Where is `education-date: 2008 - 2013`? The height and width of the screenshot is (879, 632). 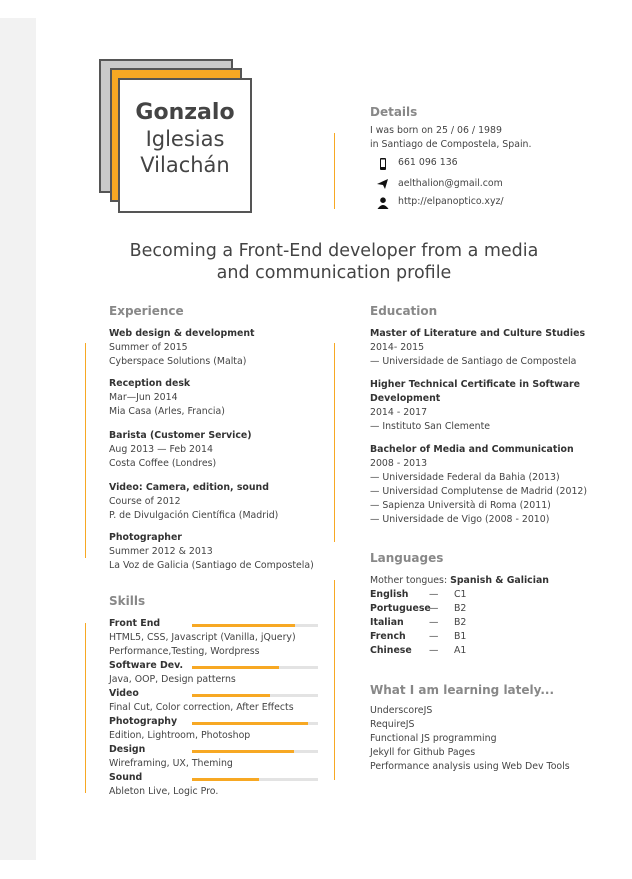 education-date: 2008 - 2013 is located at coordinates (399, 463).